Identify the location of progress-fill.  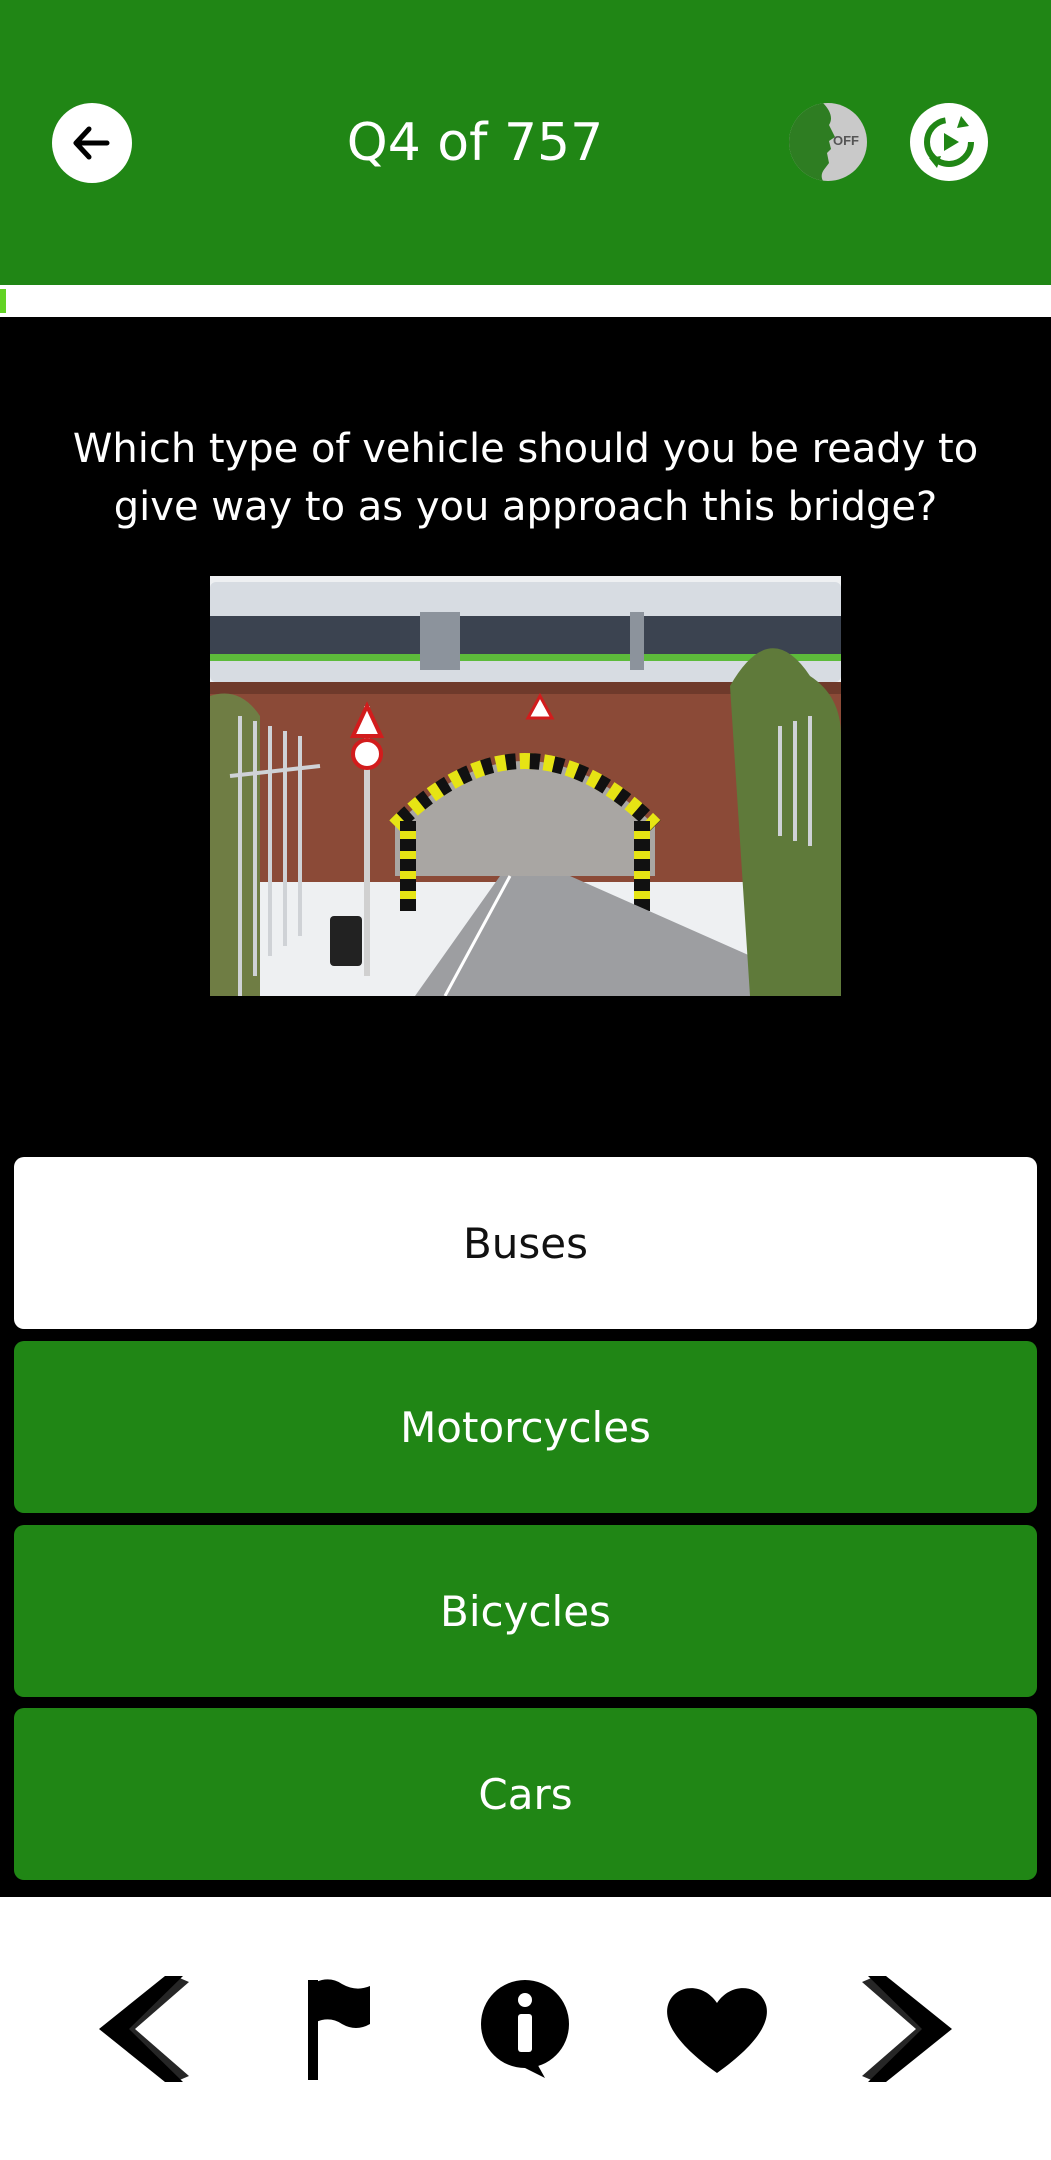
(3, 301).